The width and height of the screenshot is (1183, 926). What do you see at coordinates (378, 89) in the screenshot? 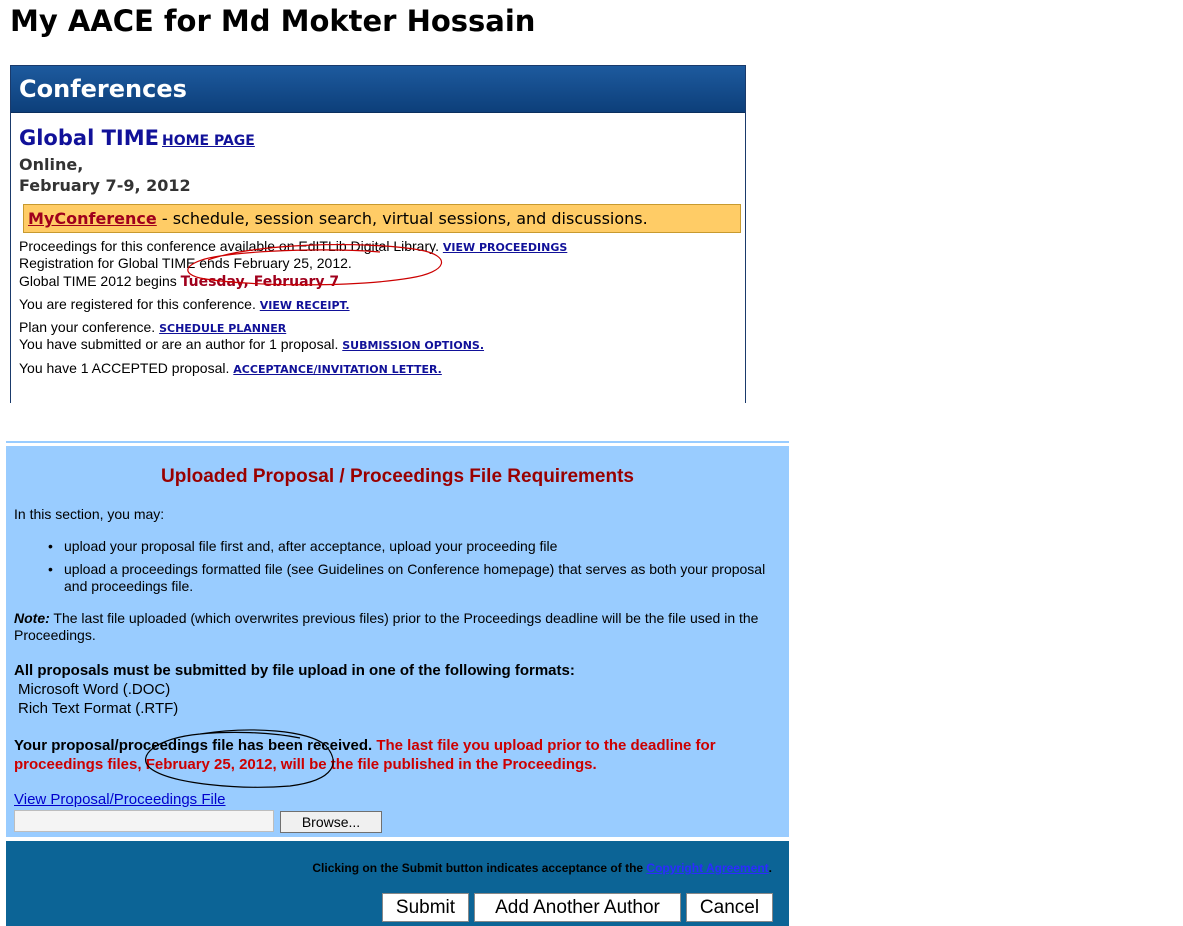
I see `conferences-header: Conferences` at bounding box center [378, 89].